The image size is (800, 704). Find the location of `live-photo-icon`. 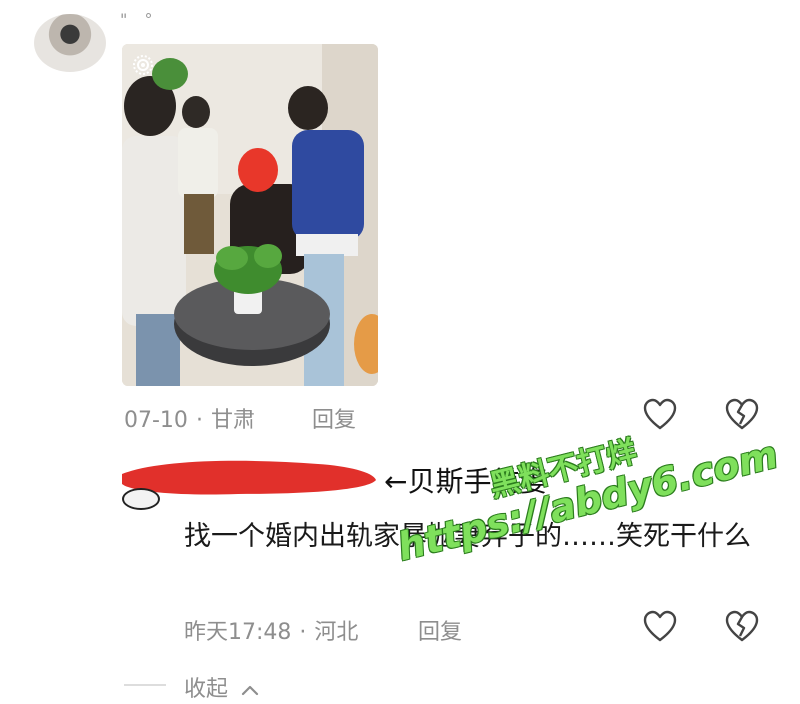

live-photo-icon is located at coordinates (143, 65).